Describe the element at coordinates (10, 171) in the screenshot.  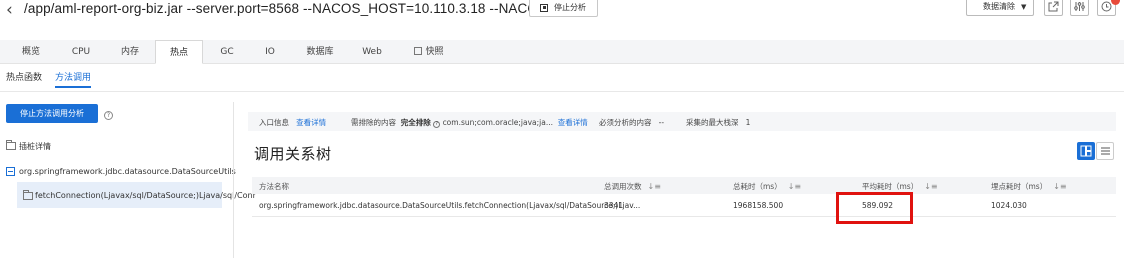
I see `collapse-icon` at that location.